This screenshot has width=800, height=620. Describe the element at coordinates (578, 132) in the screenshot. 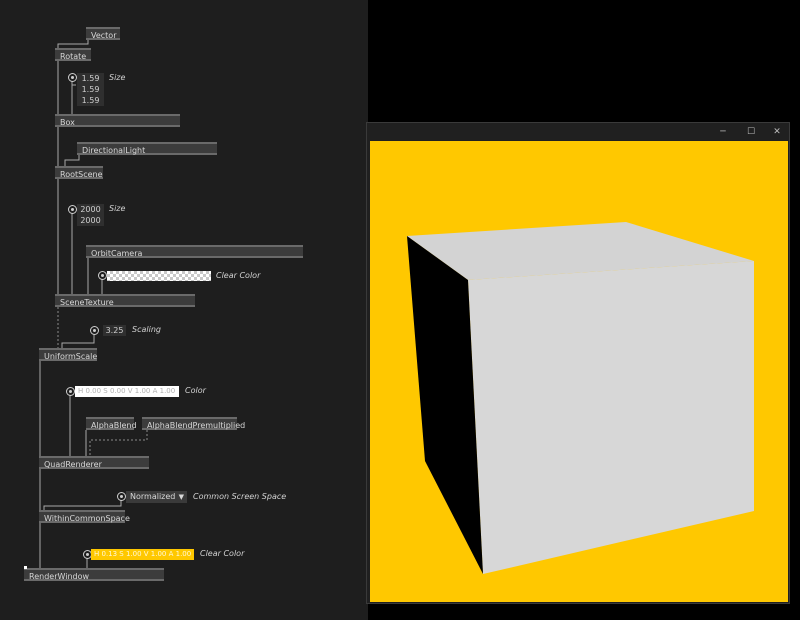

I see `window-titlebar: ─ ☐ ✕` at that location.